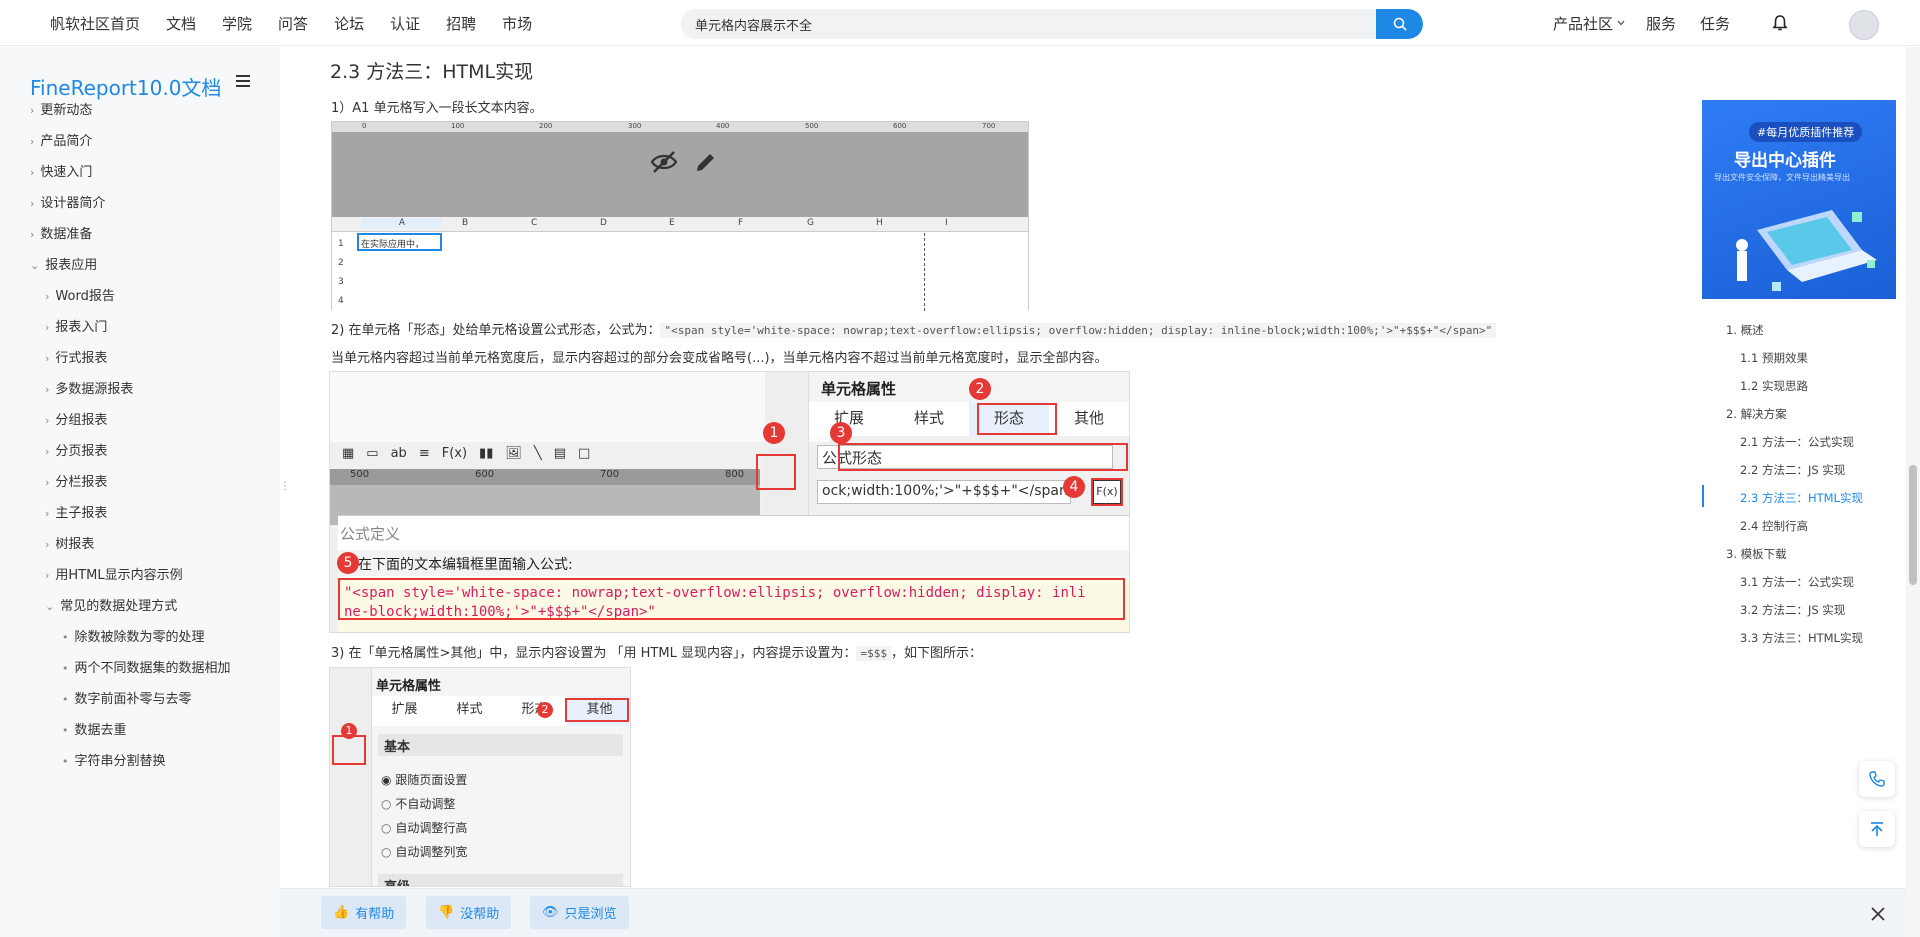 Image resolution: width=1920 pixels, height=937 pixels. I want to click on nav-link-qa: 问答, so click(293, 23).